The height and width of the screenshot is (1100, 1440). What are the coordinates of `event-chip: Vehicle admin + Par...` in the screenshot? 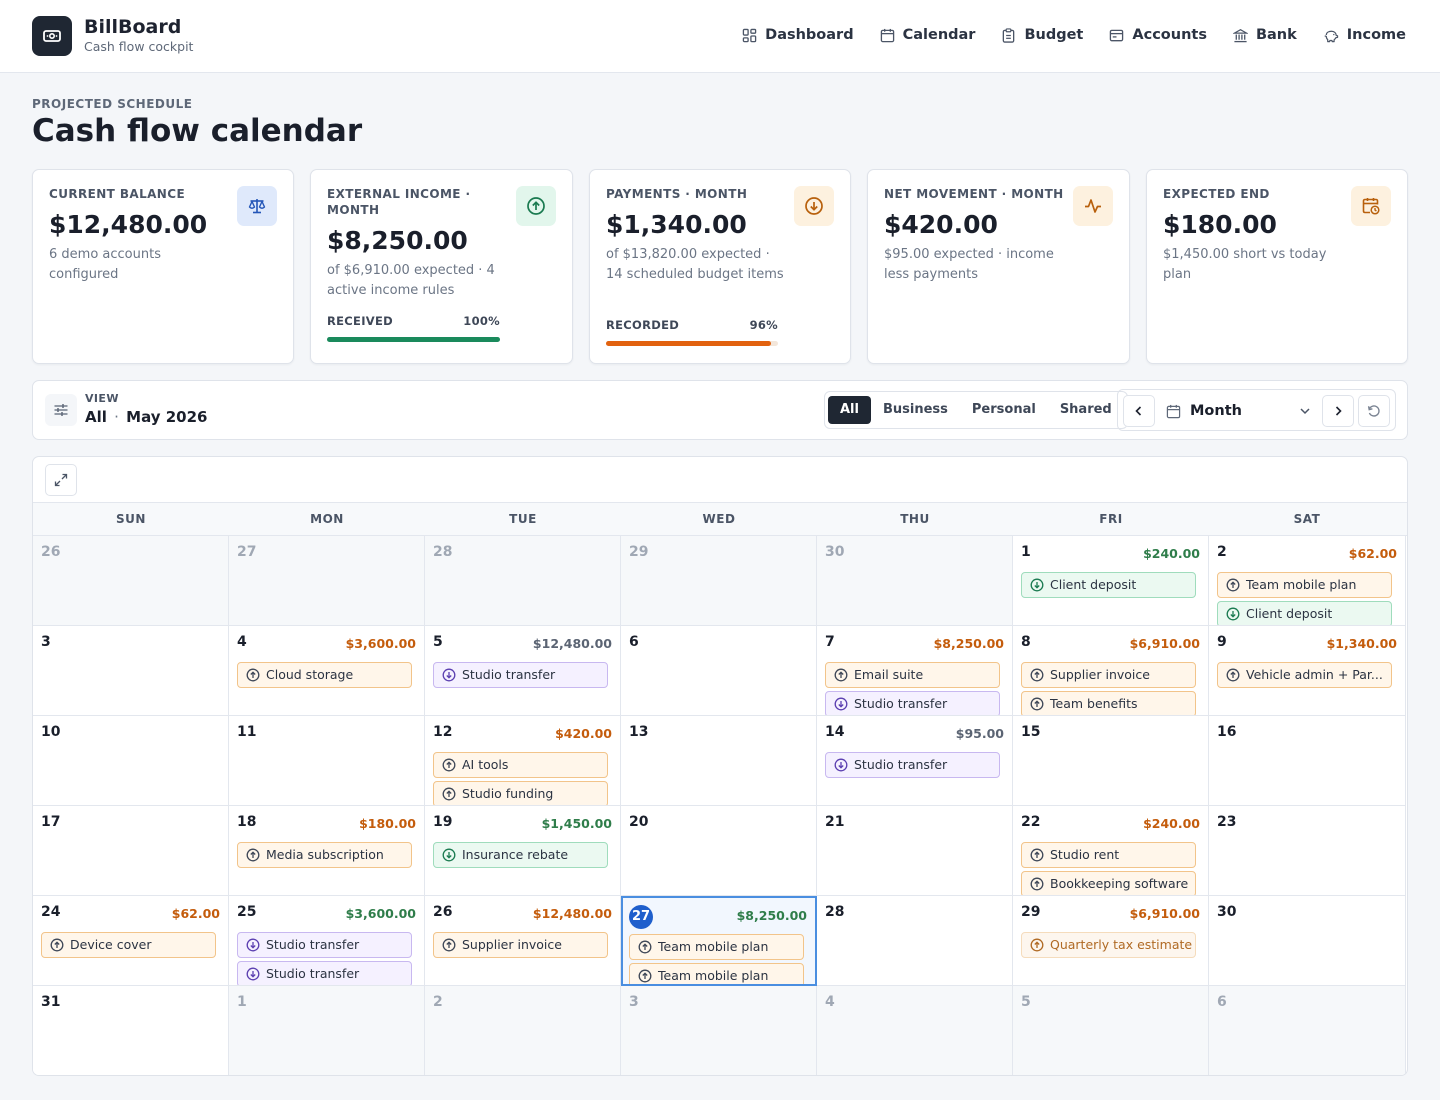 It's located at (1304, 675).